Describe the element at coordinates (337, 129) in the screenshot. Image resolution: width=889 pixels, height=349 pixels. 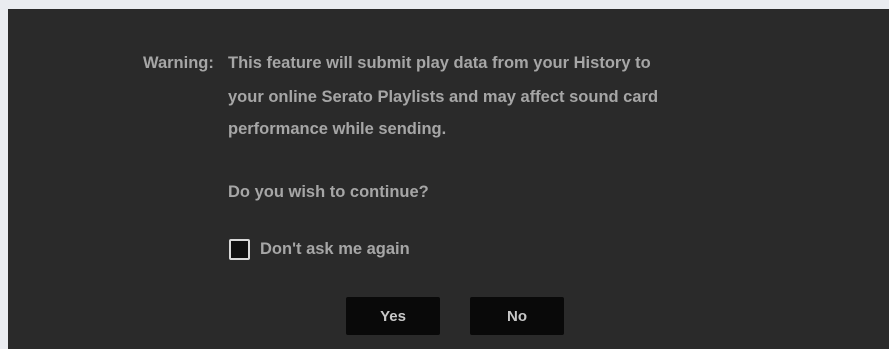
I see `warning-text-line-3: performance while sending.` at that location.